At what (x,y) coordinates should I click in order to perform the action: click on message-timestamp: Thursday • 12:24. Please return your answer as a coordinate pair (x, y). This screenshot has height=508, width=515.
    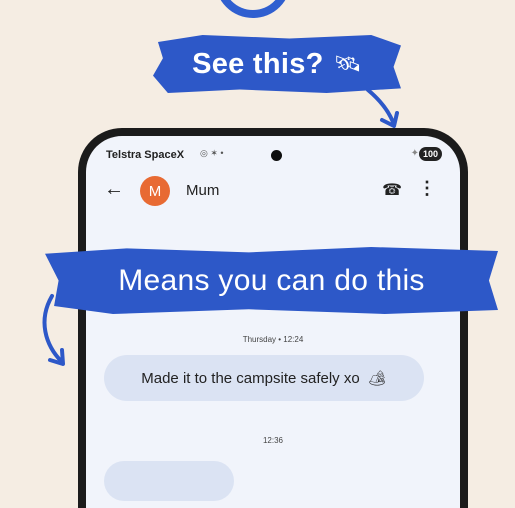
    Looking at the image, I should click on (273, 339).